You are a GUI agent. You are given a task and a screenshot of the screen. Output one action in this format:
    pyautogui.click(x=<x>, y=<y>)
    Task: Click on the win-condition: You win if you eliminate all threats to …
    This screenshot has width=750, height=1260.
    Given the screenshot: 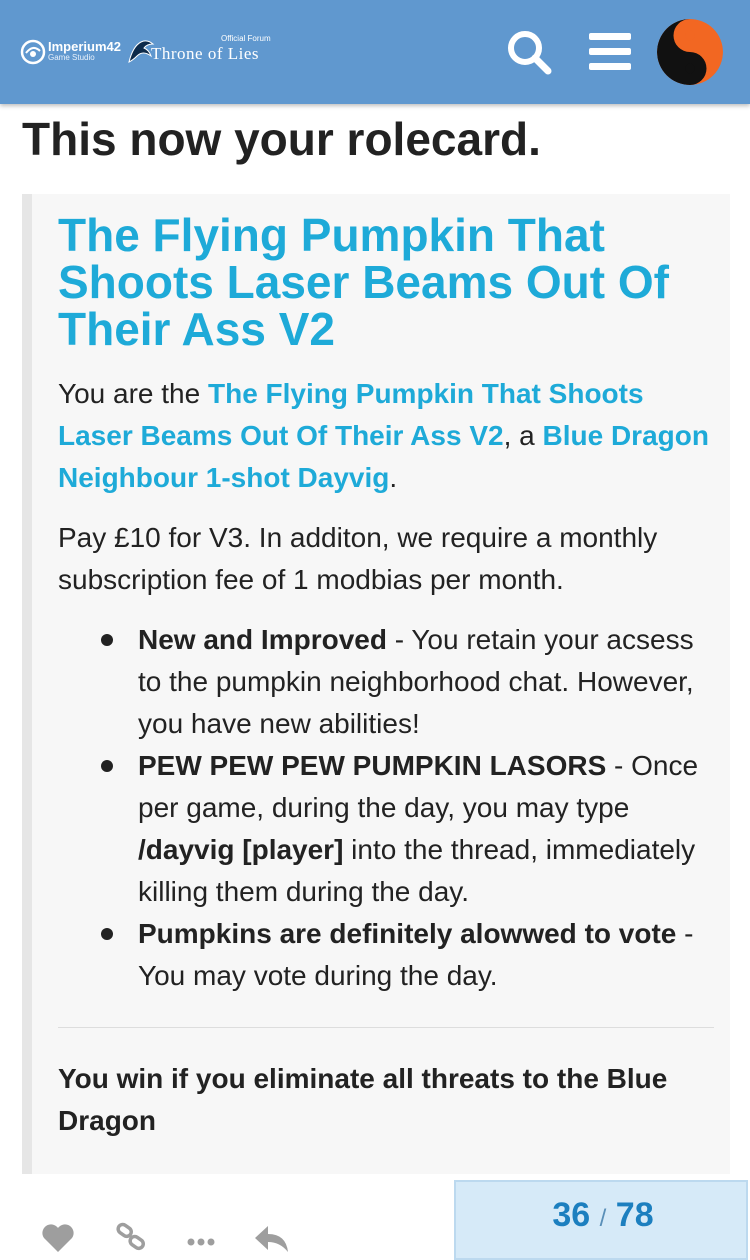 What is the action you would take?
    pyautogui.click(x=363, y=1099)
    